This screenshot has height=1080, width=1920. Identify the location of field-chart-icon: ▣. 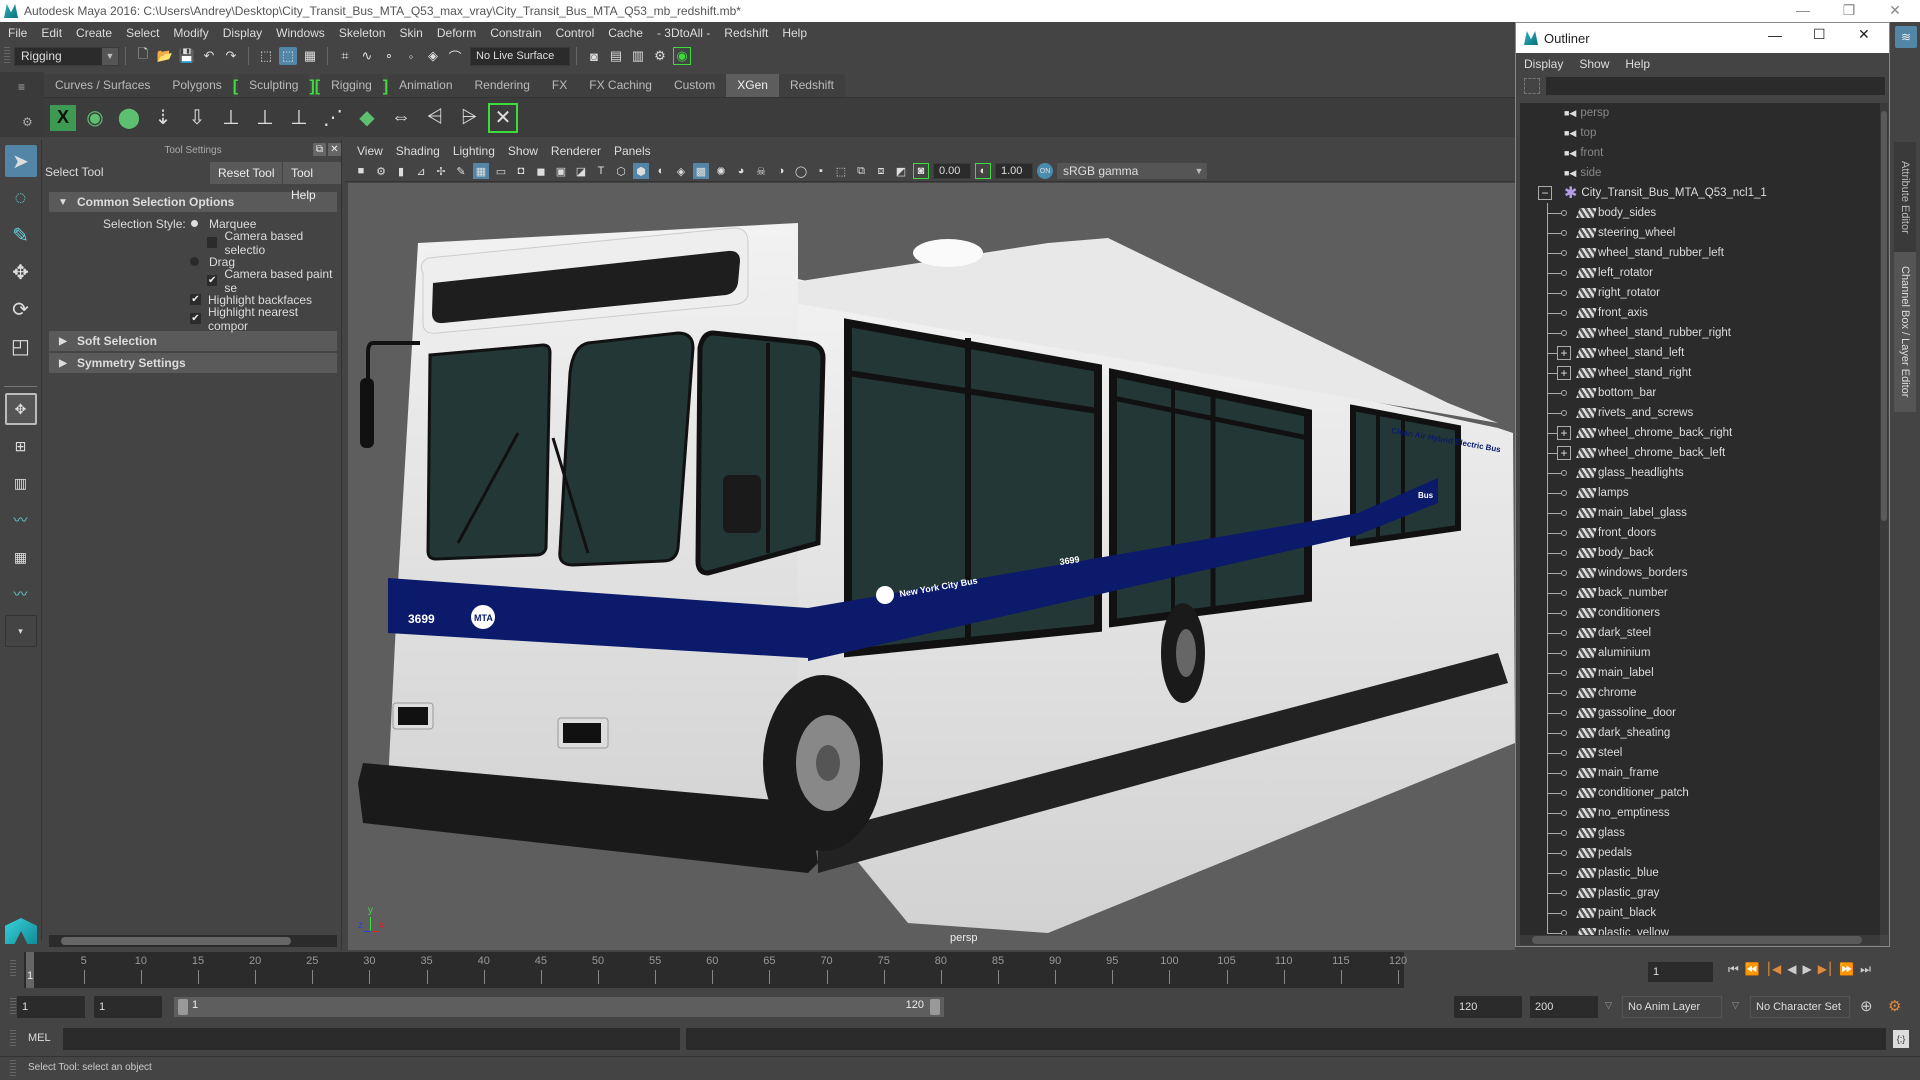
(561, 171).